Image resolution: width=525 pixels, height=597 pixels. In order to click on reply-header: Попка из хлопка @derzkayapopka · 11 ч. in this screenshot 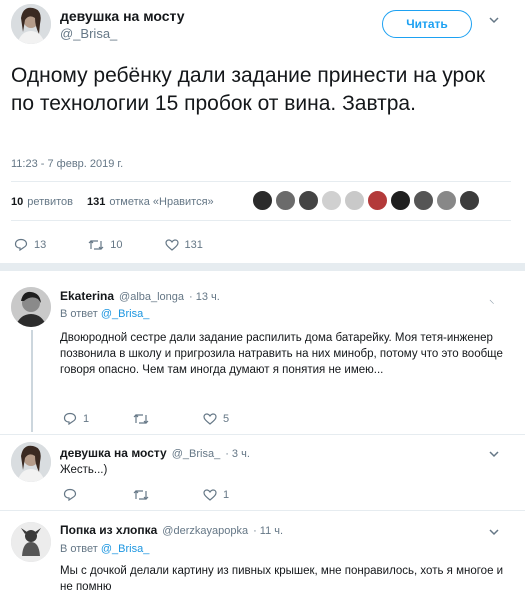, I will do `click(171, 530)`.